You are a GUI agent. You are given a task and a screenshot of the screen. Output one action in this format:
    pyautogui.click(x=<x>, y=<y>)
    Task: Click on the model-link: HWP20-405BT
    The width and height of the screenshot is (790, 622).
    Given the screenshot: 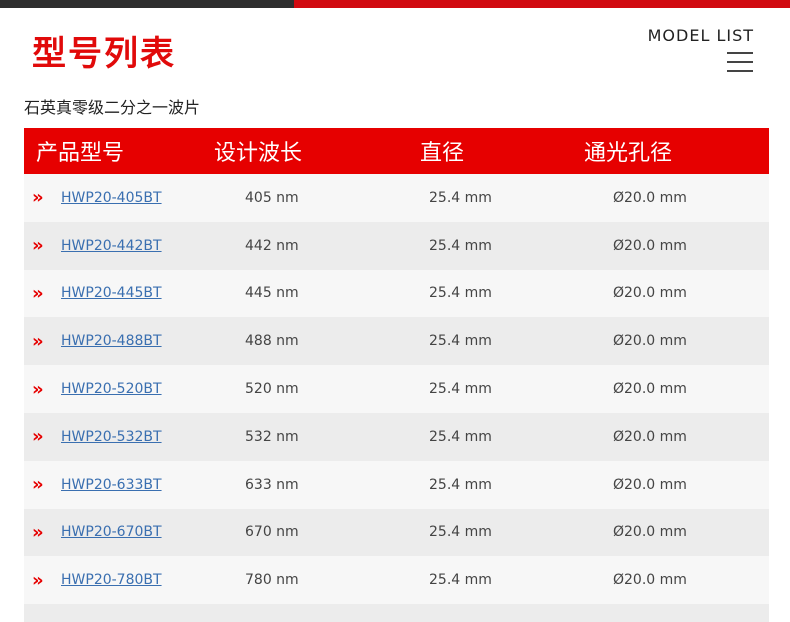 What is the action you would take?
    pyautogui.click(x=153, y=198)
    